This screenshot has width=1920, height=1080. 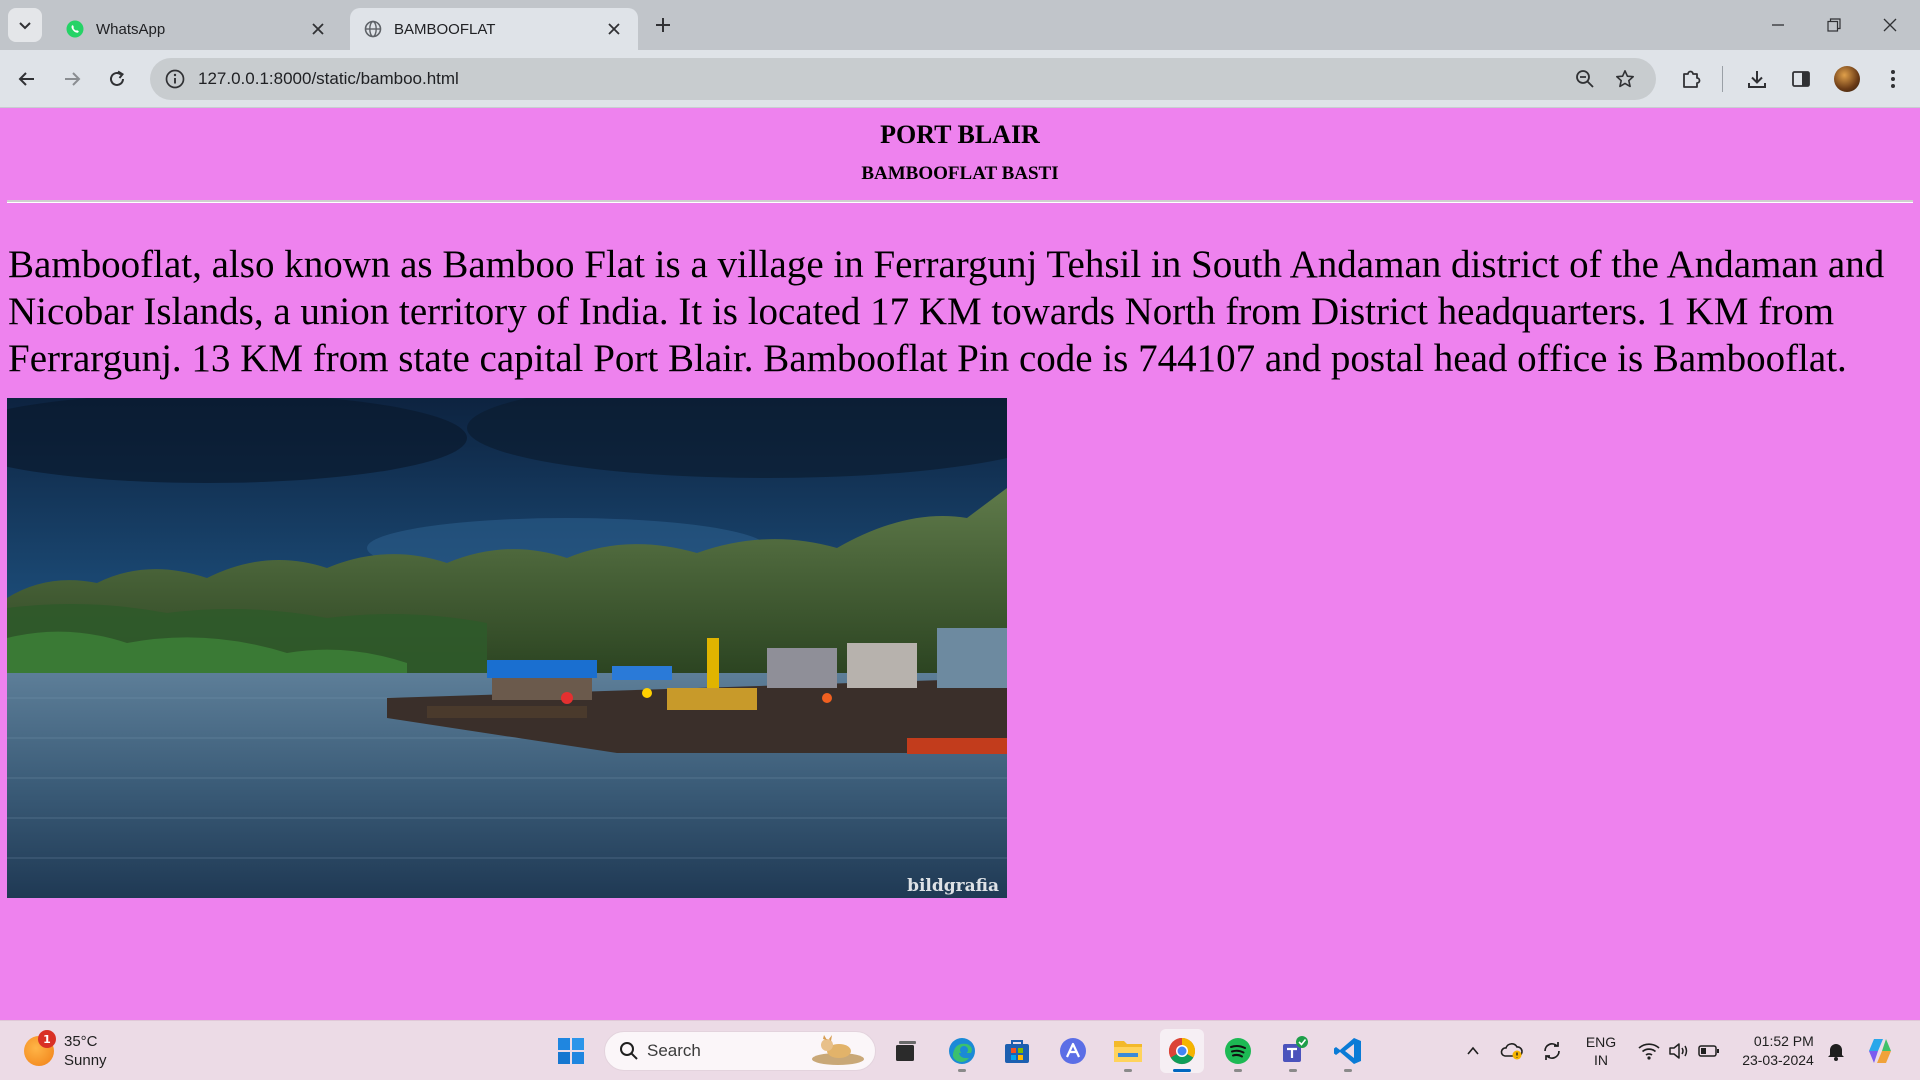 What do you see at coordinates (838, 1050) in the screenshot?
I see `search-highlight-icon` at bounding box center [838, 1050].